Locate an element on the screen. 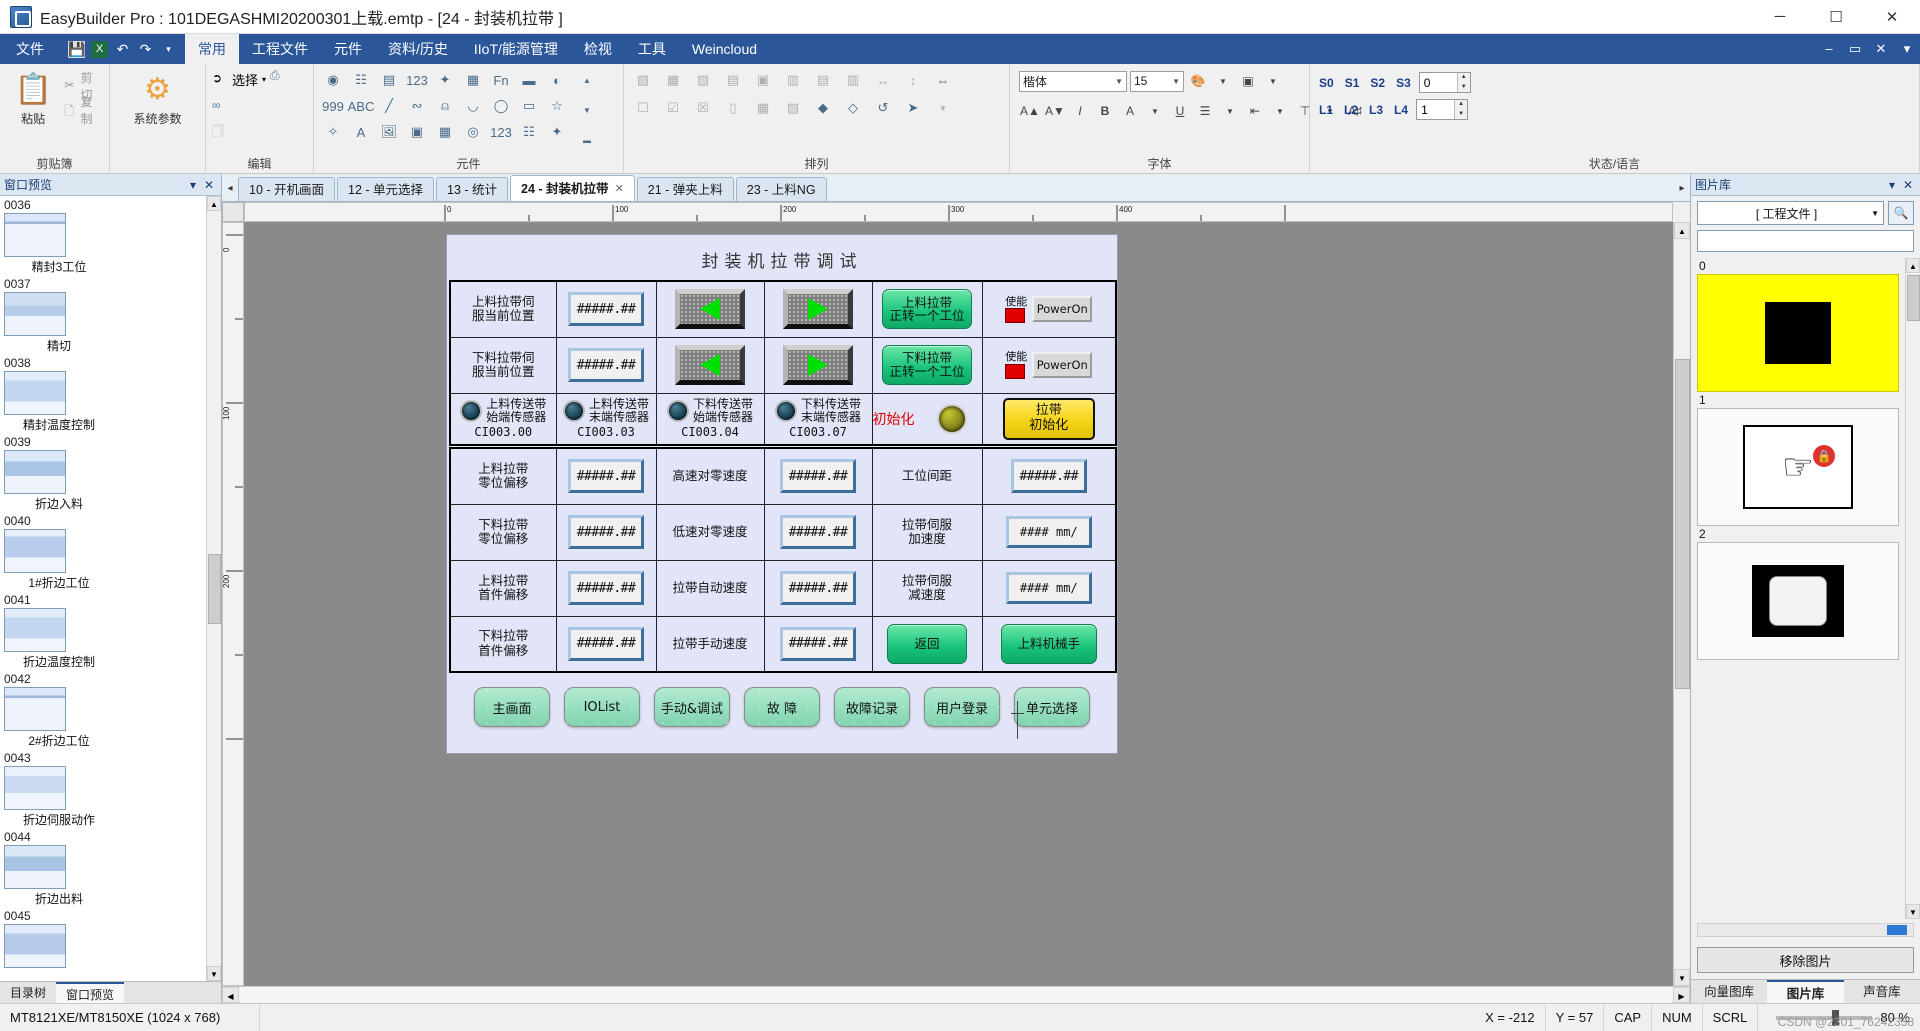 This screenshot has height=1031, width=1920. feeder-robot-button-cell: 上料机械手 is located at coordinates (1049, 644).